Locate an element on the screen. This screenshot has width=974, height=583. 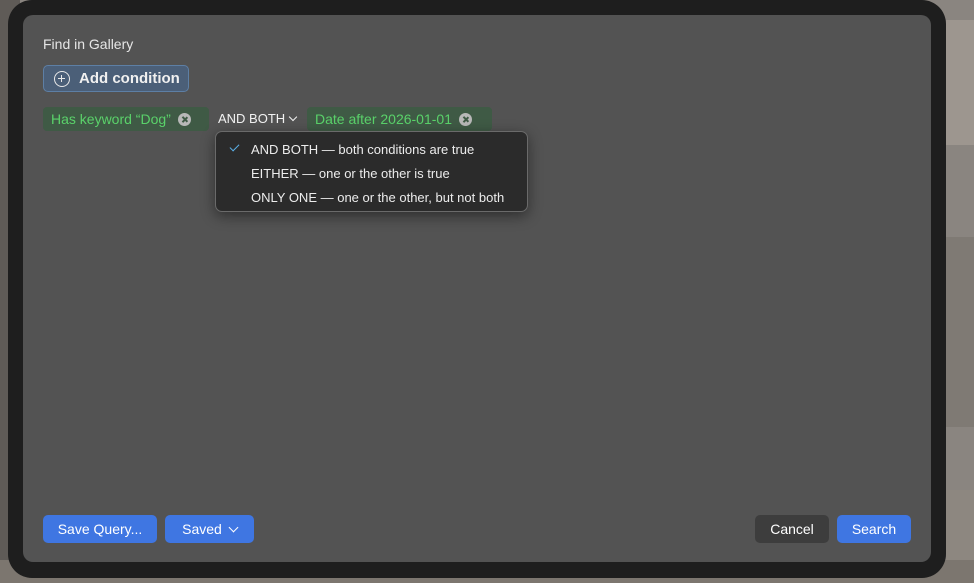
add-condition-button: Add condition is located at coordinates (116, 78).